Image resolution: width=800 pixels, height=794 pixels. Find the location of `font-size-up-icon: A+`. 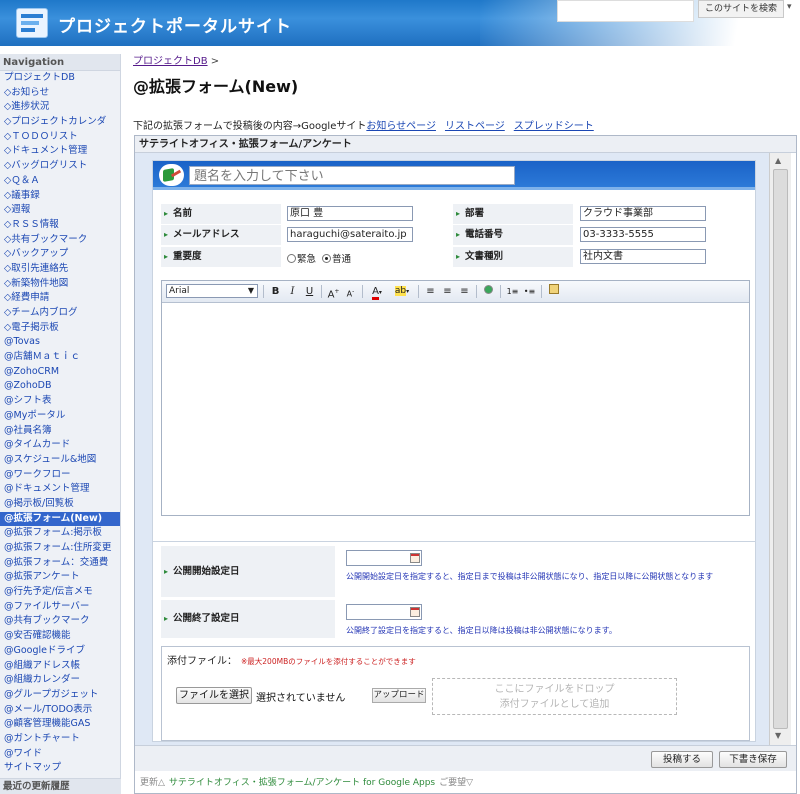

font-size-up-icon: A+ is located at coordinates (333, 292).